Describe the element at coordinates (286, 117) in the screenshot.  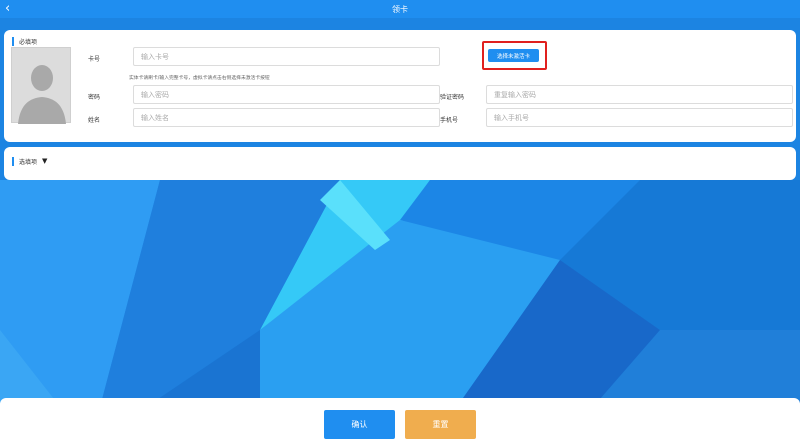
I see `name-input: 输入姓名` at that location.